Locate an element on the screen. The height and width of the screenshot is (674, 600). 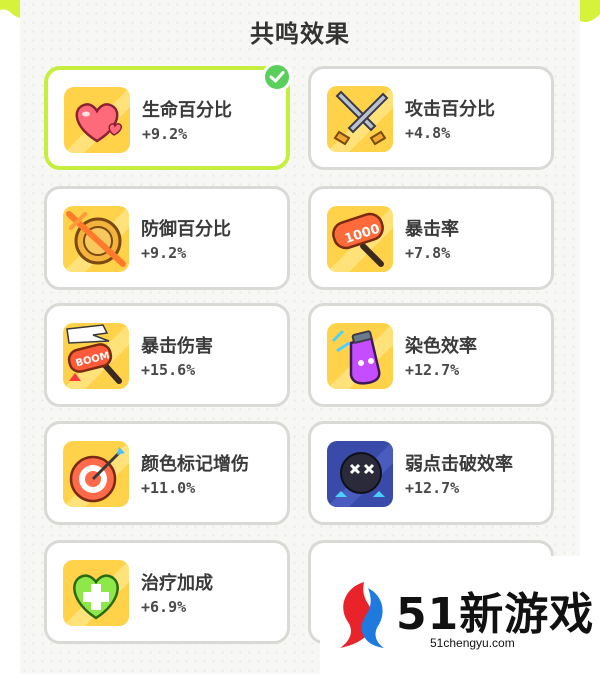
target-icon is located at coordinates (96, 474).